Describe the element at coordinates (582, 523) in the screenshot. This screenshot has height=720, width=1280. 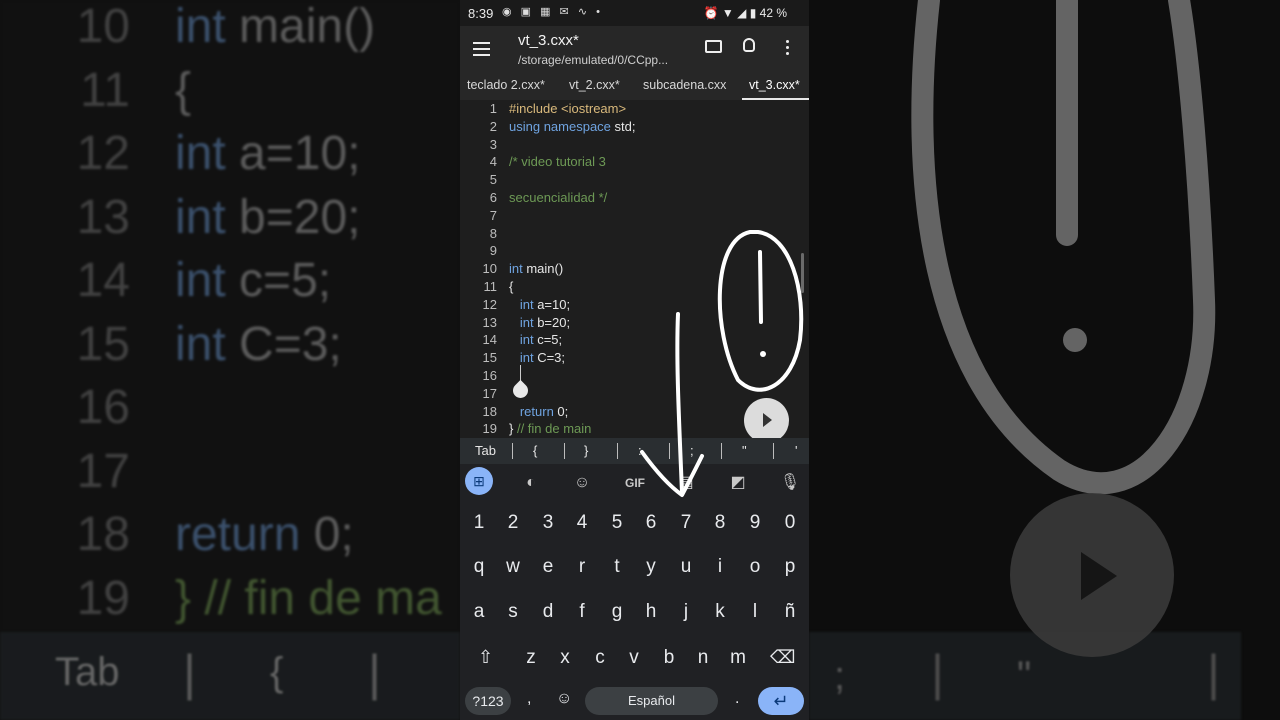
I see `key-numbers: 4` at that location.